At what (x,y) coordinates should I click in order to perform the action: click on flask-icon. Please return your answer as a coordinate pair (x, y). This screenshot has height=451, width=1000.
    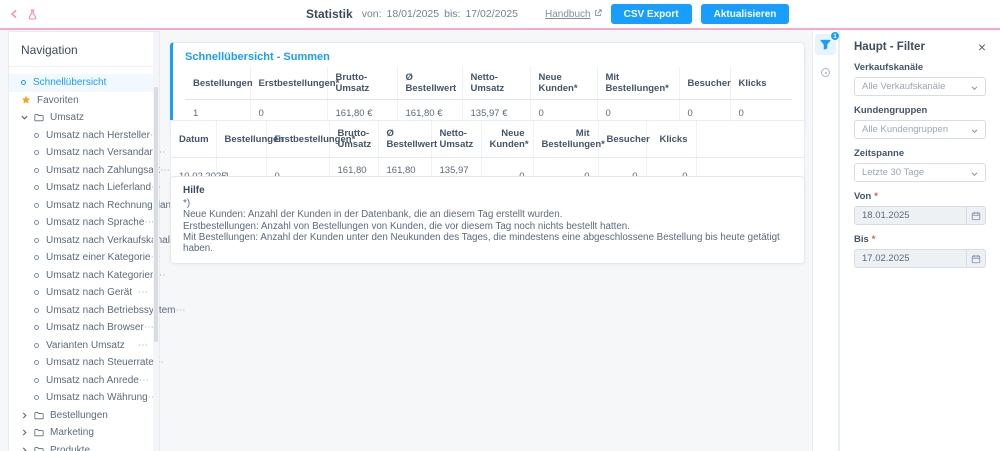
    Looking at the image, I should click on (32, 14).